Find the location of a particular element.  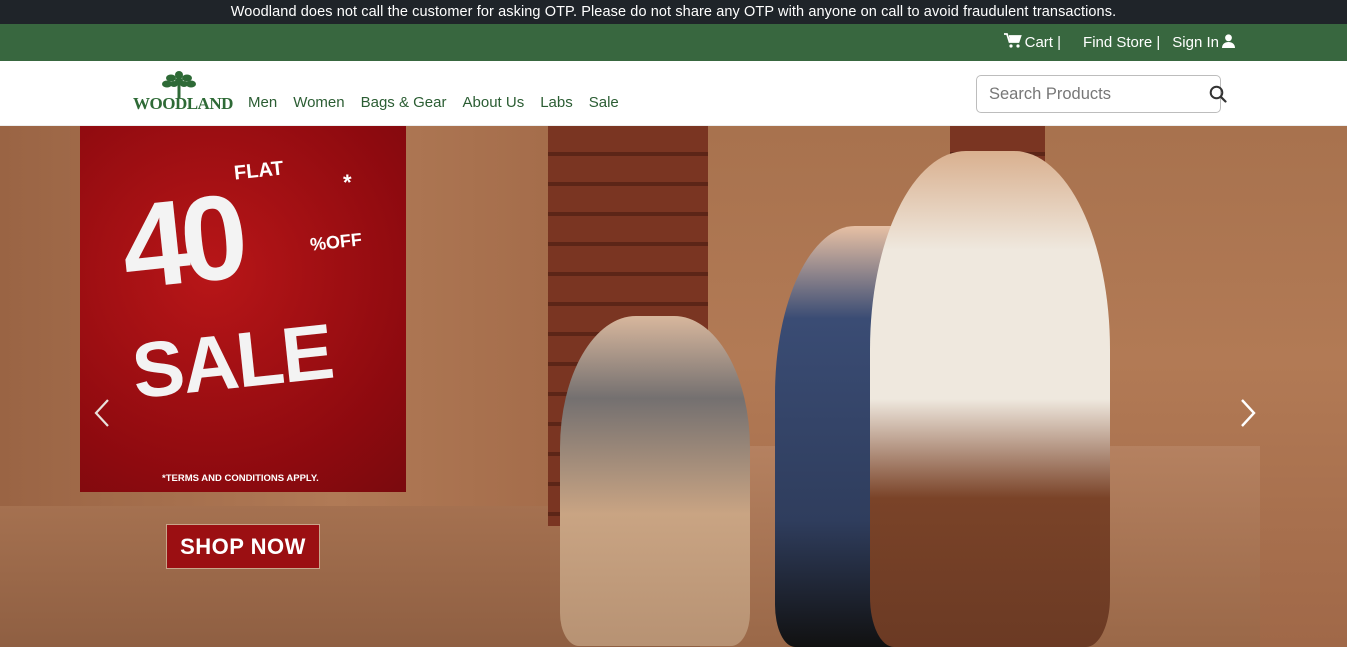

model-woman is located at coordinates (655, 481).